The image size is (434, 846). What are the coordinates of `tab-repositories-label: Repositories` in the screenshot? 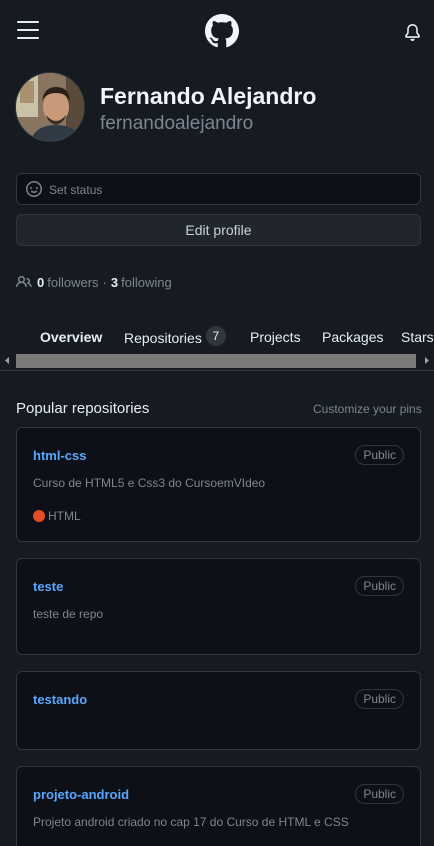 It's located at (163, 338).